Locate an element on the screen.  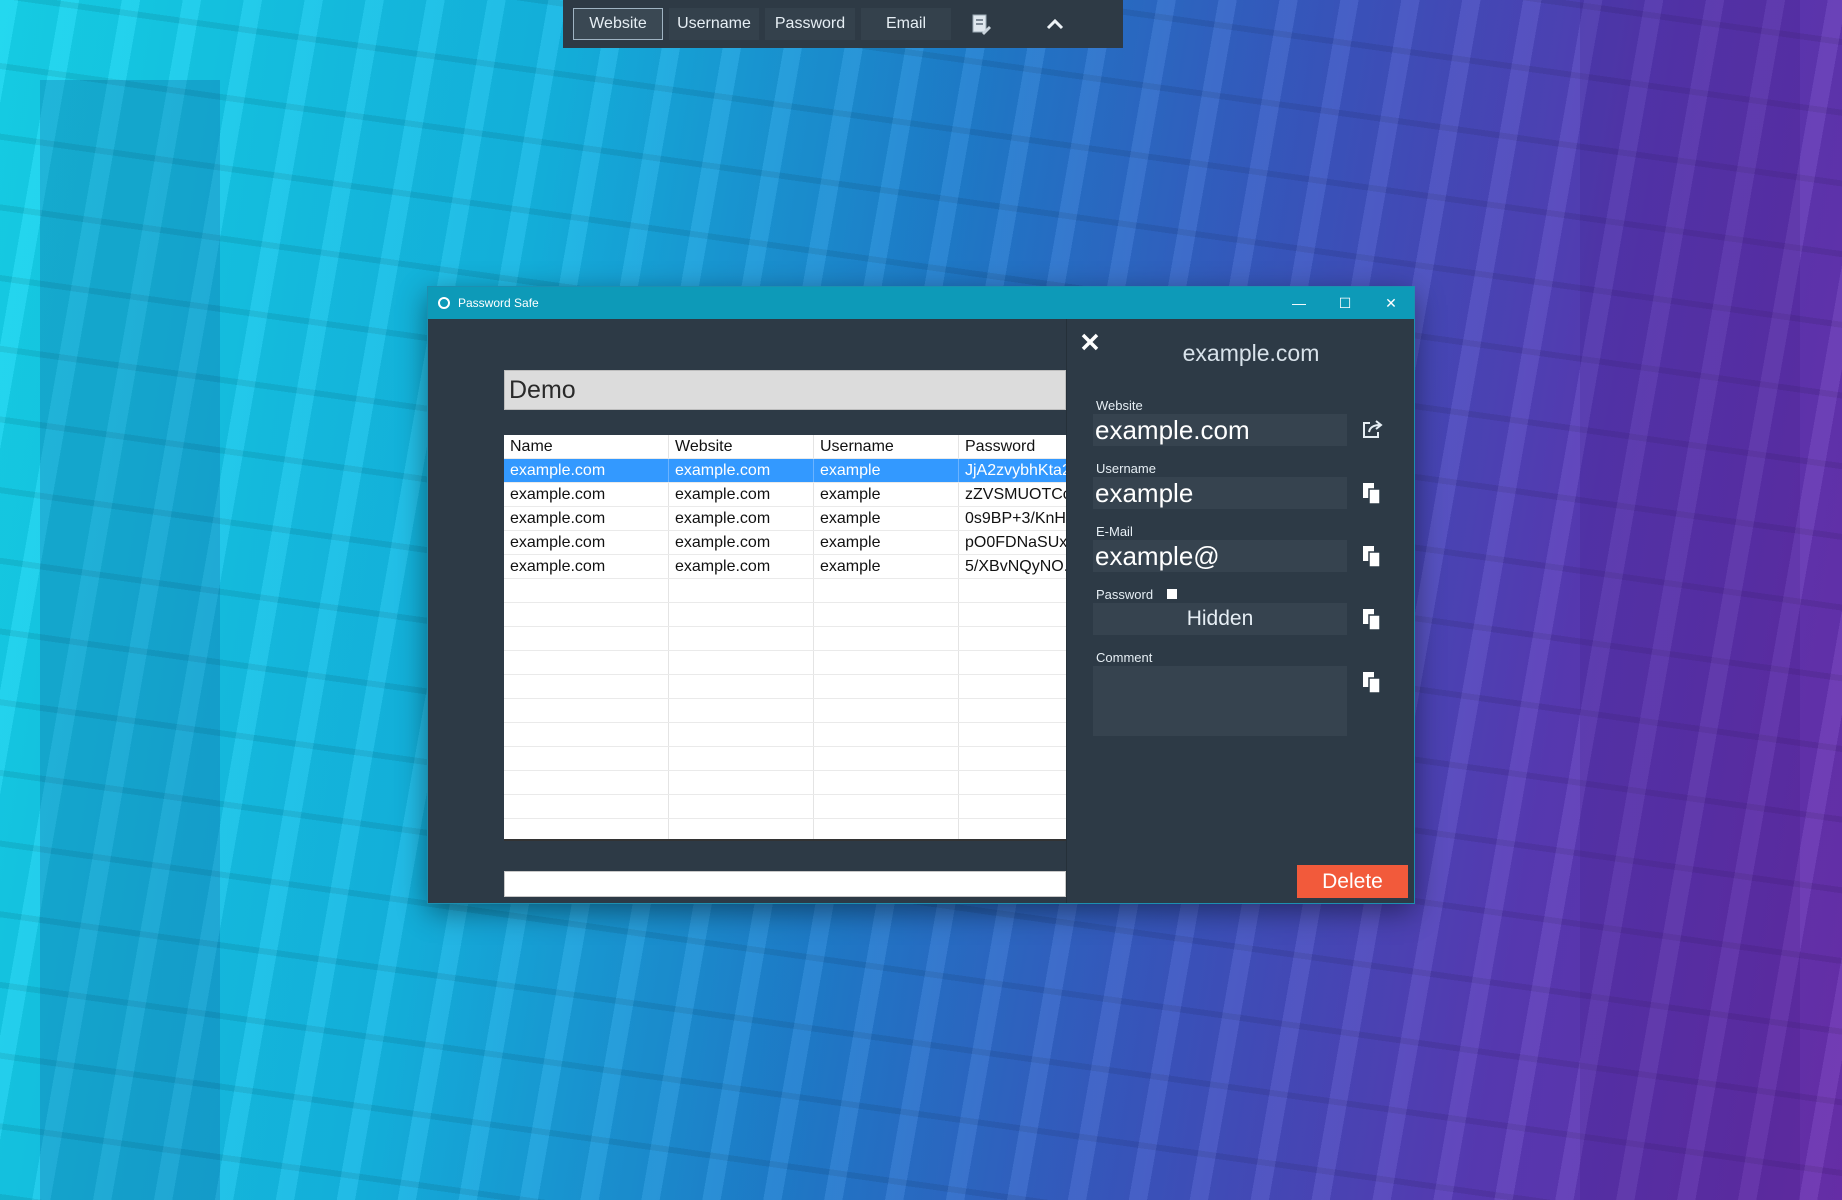
cell-password: zZVSMUOTCc is located at coordinates (1015, 494).